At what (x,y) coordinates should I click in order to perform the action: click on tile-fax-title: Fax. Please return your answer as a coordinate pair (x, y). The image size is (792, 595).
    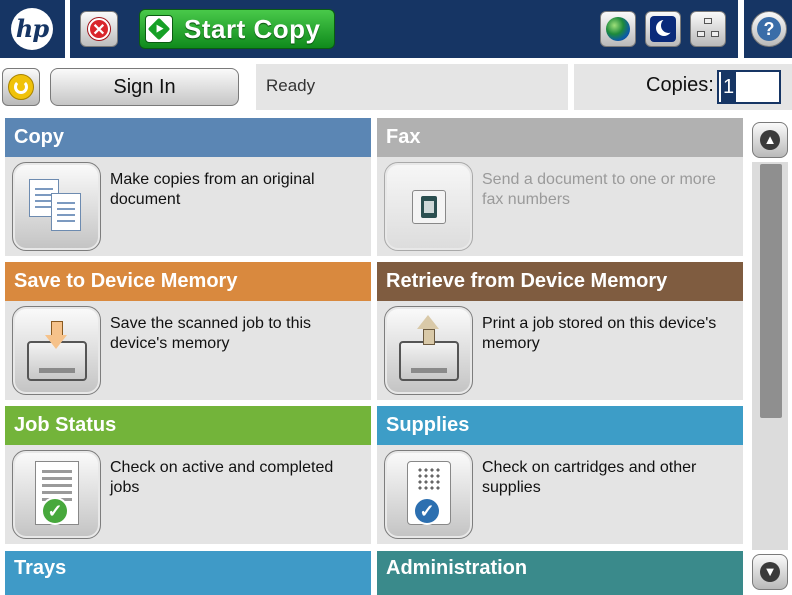
    Looking at the image, I should click on (560, 137).